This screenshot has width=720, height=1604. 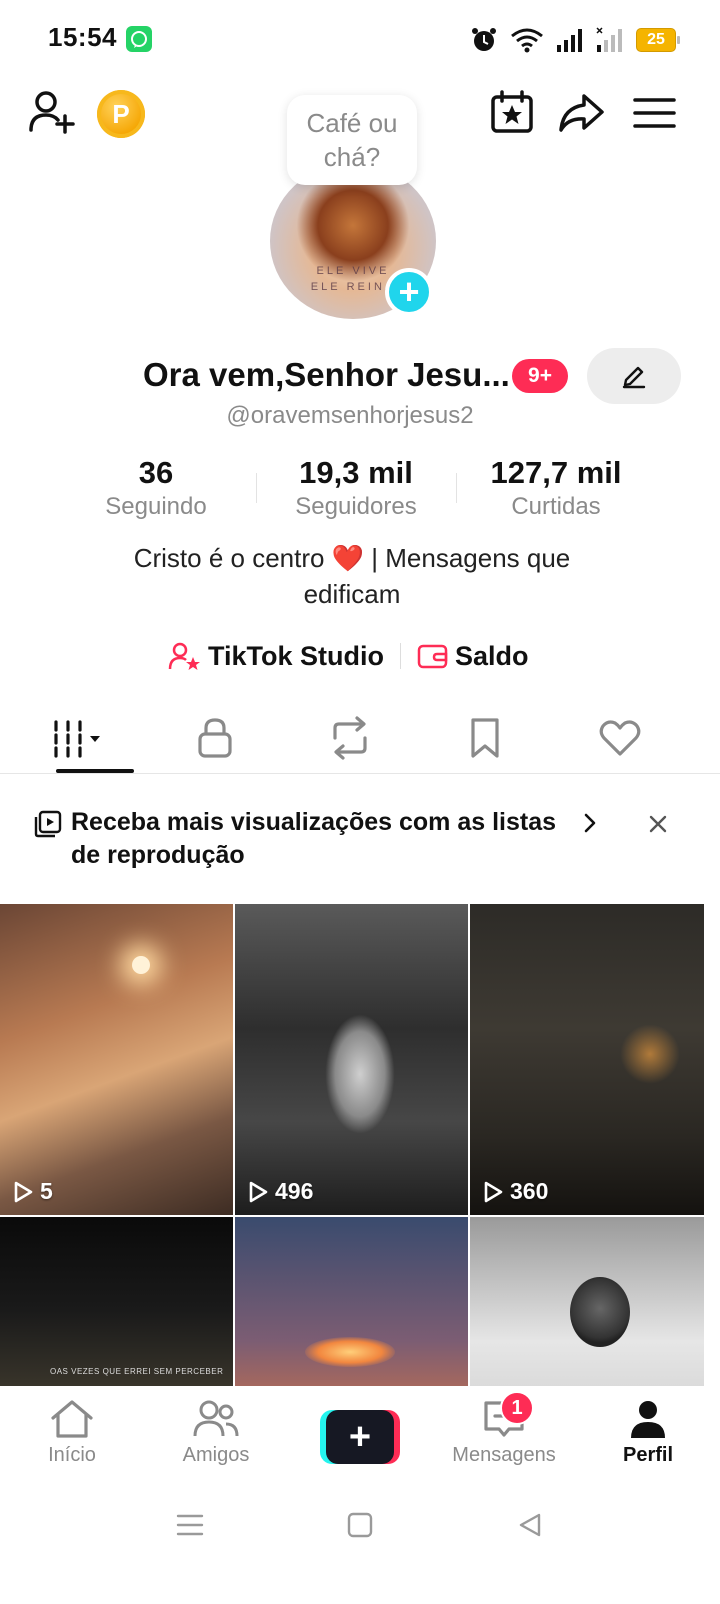 I want to click on battery-icon: 25, so click(x=658, y=40).